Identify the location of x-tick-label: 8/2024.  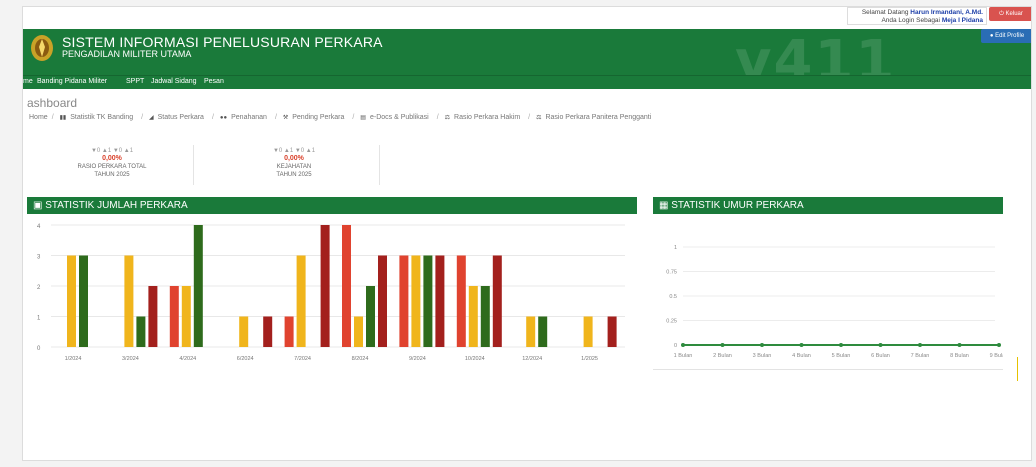
(360, 359).